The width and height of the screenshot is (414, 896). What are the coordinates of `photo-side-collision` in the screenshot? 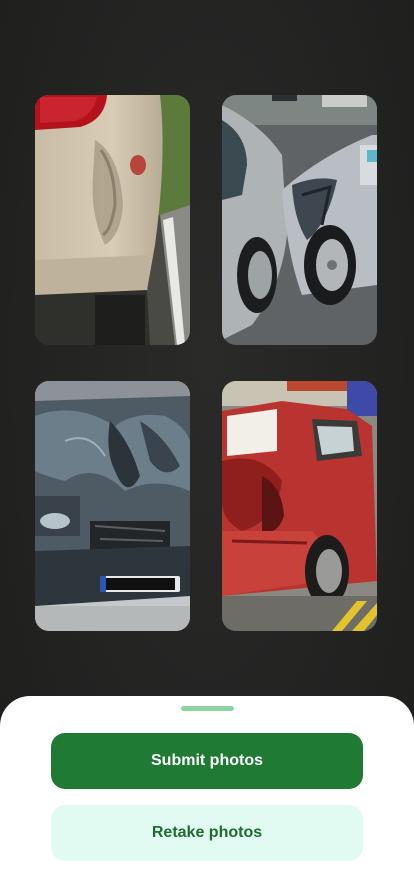 It's located at (299, 220).